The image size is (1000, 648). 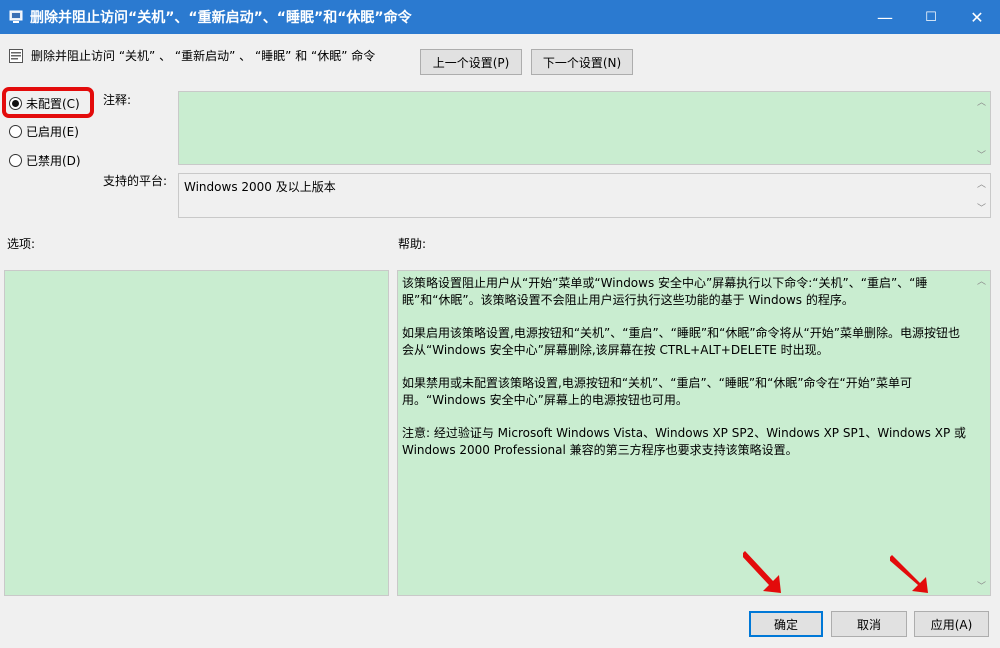 What do you see at coordinates (582, 62) in the screenshot?
I see `next-setting-button: 下一个设置(N)` at bounding box center [582, 62].